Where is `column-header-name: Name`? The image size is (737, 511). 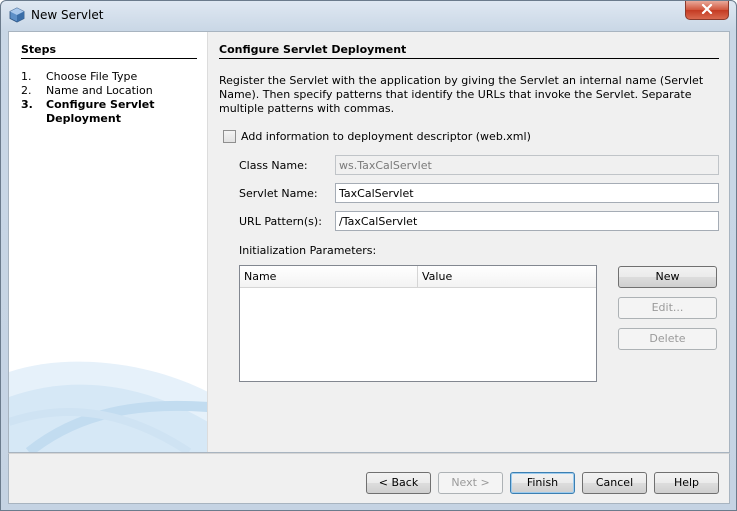 column-header-name: Name is located at coordinates (329, 277).